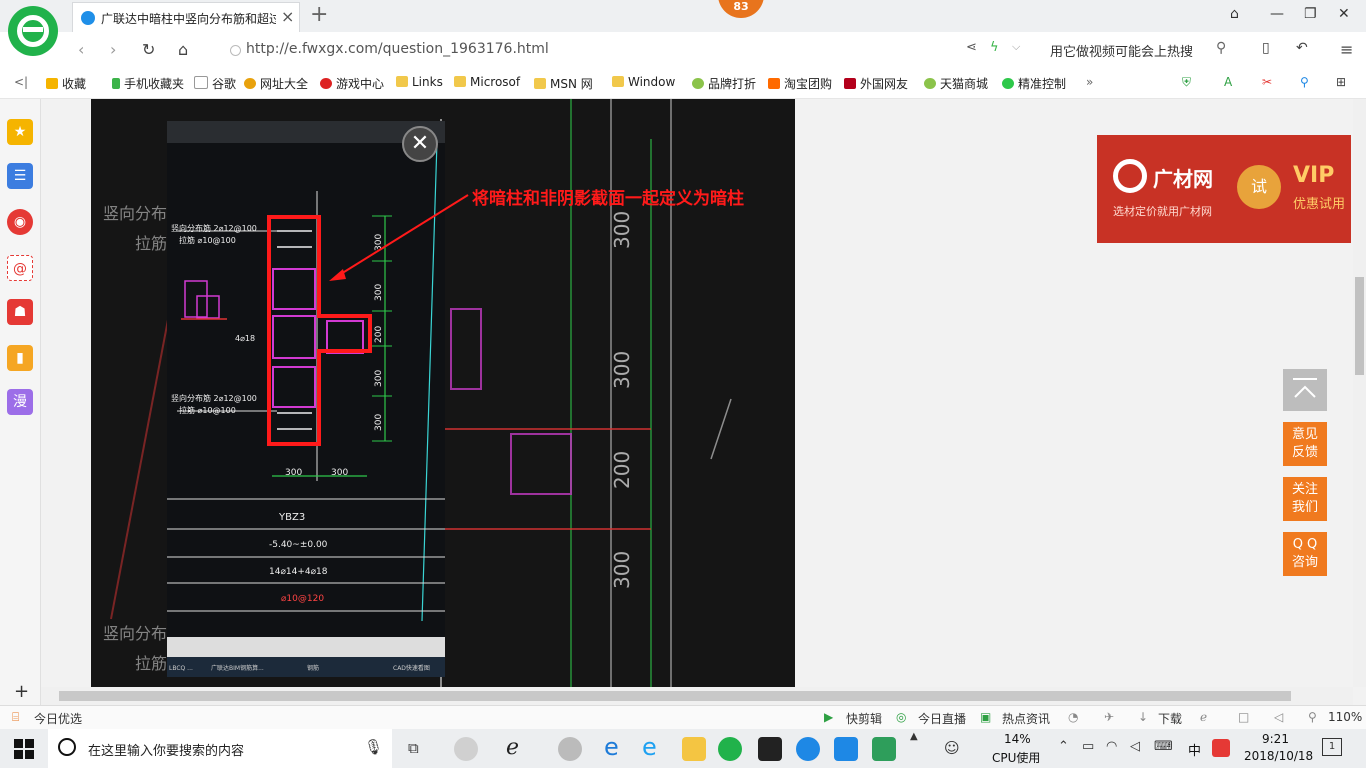 This screenshot has width=1366, height=768. I want to click on bookmark-item: Links, so click(419, 82).